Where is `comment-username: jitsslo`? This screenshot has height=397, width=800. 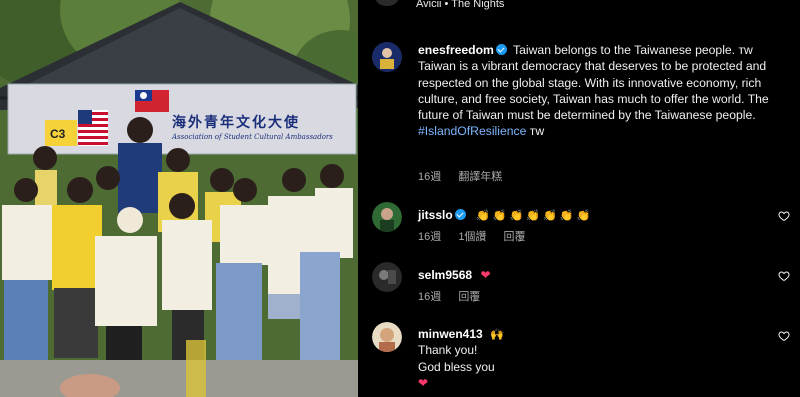
comment-username: jitsslo is located at coordinates (435, 215).